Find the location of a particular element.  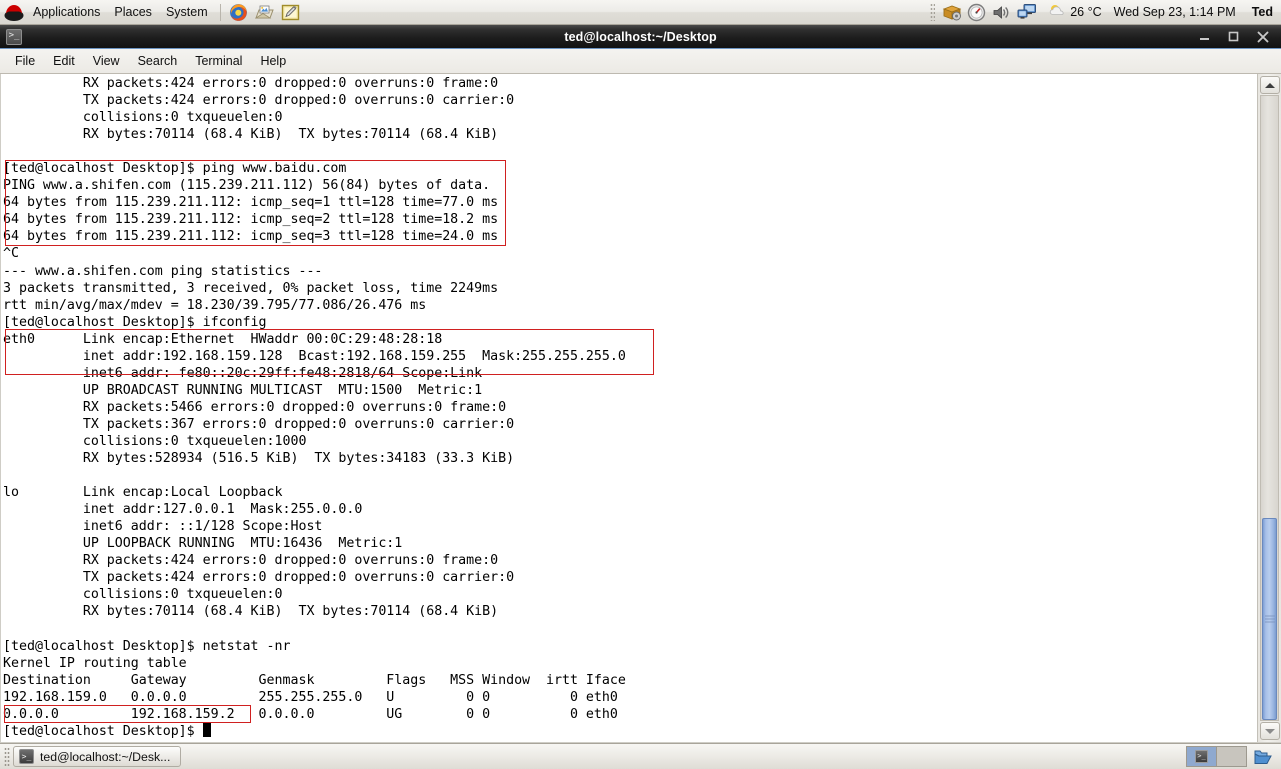

temperature-label: 26 °C is located at coordinates (1086, 12).